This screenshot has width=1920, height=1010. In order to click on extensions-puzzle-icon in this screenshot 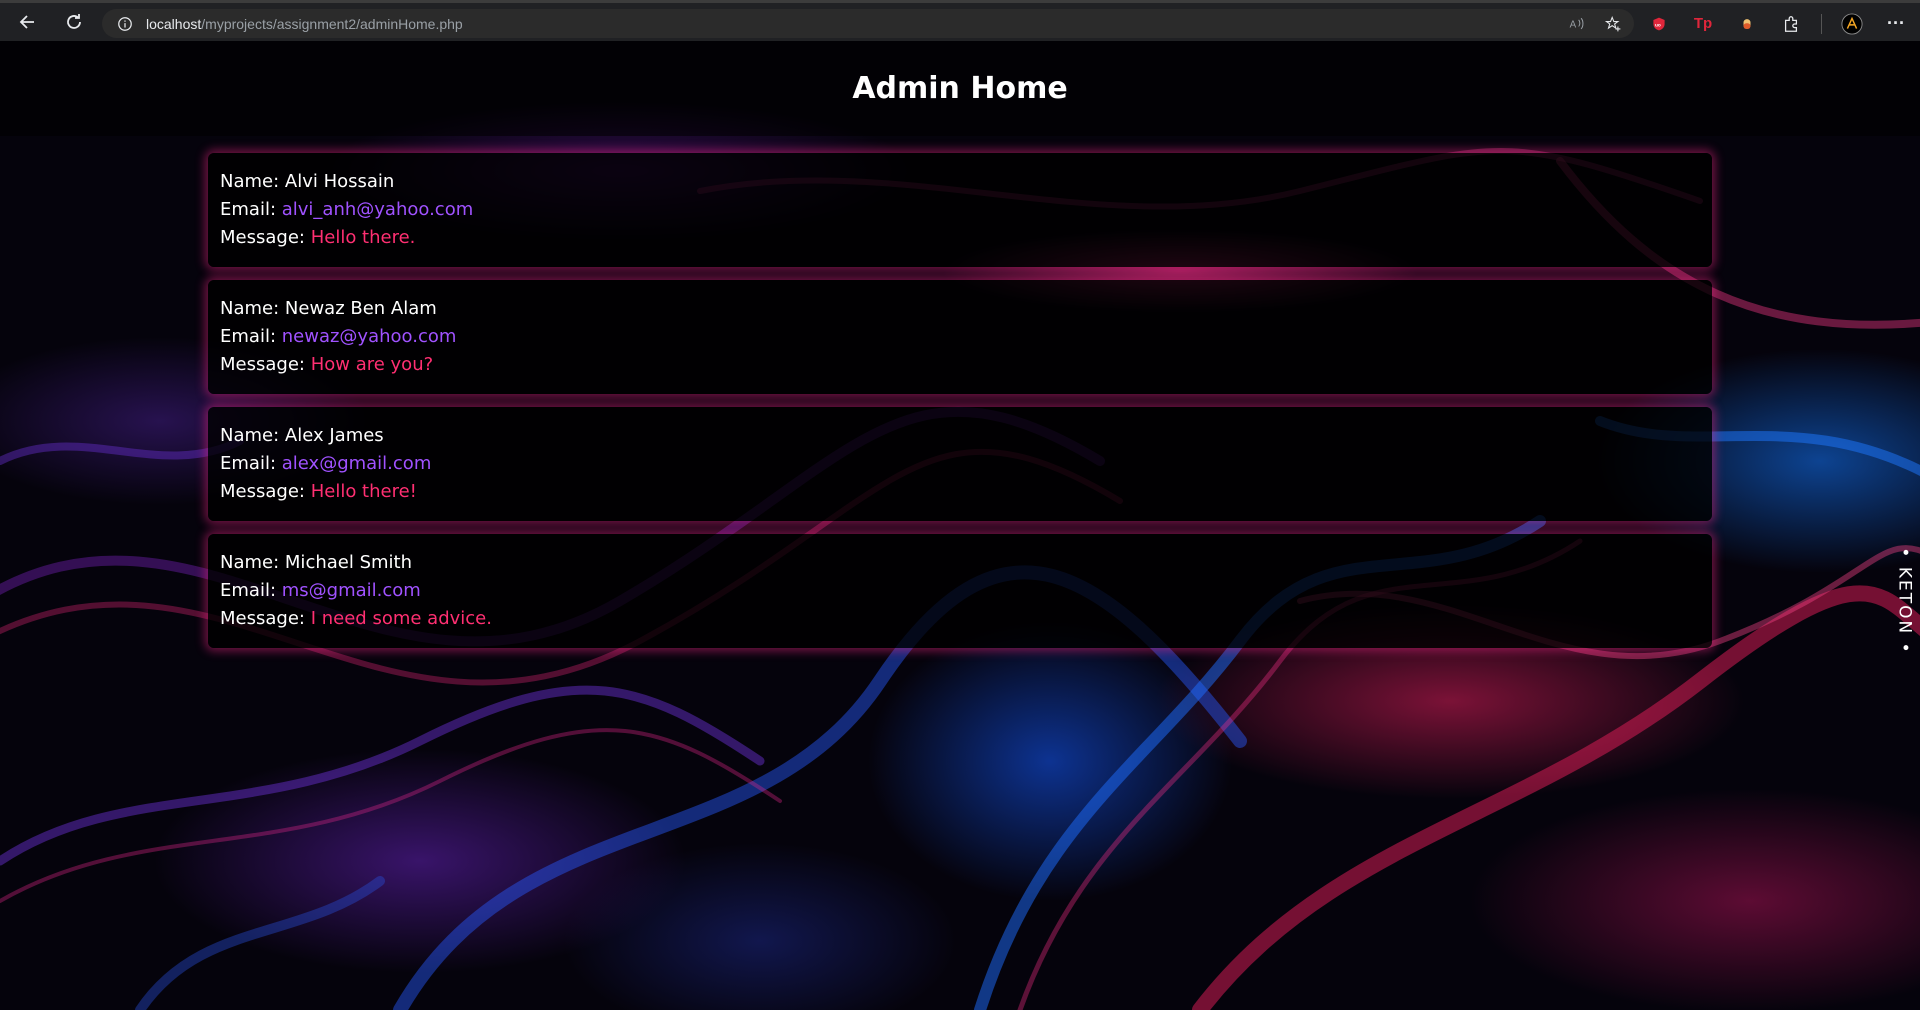, I will do `click(1791, 24)`.